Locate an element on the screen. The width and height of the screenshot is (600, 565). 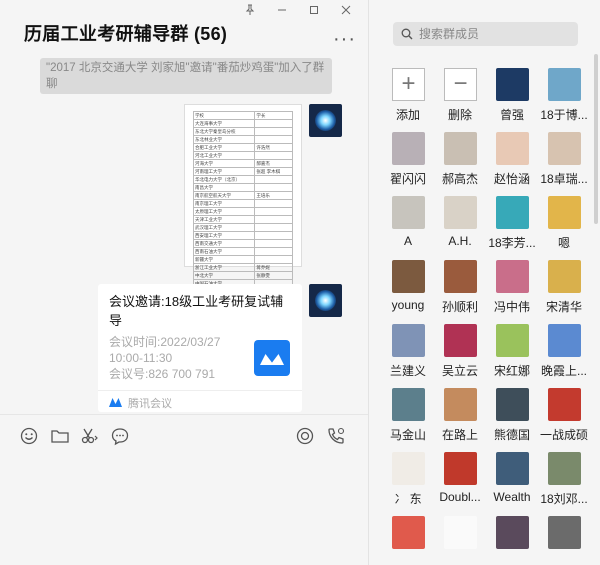
member-item: 宋清华 is located at coordinates (563, 292).